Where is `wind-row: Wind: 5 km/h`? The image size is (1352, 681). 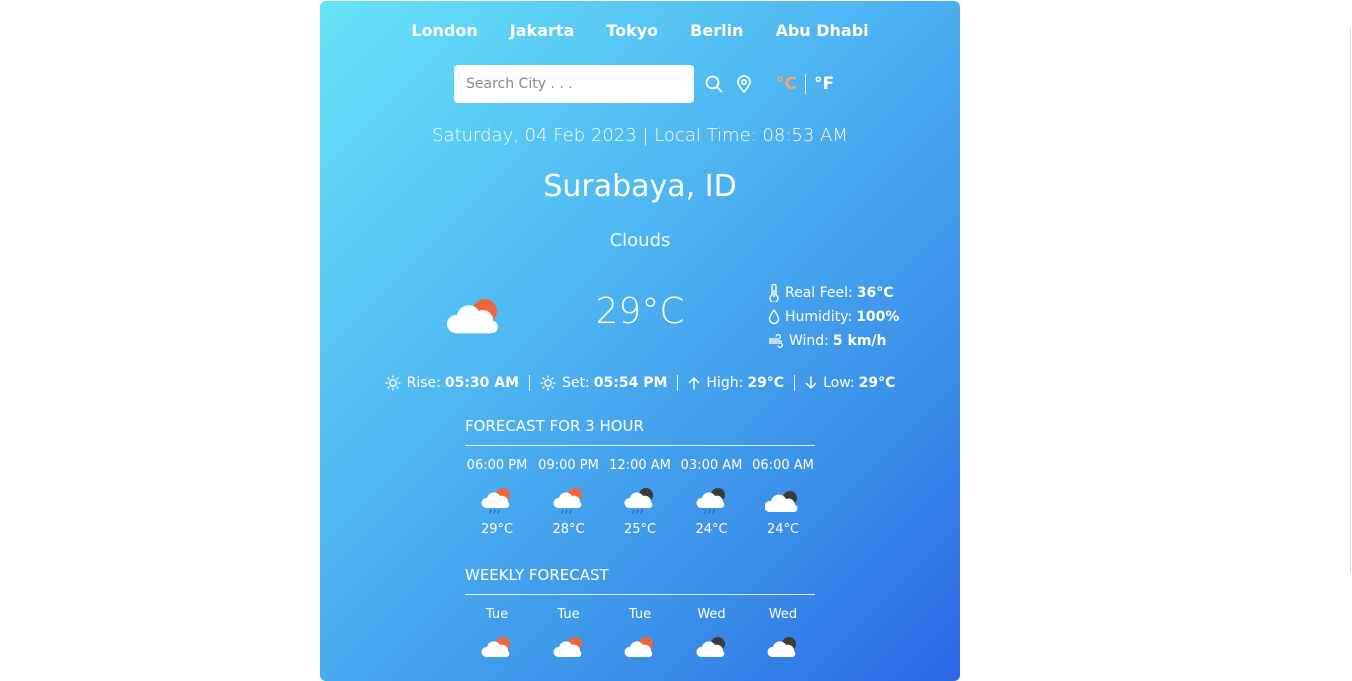 wind-row: Wind: 5 km/h is located at coordinates (833, 341).